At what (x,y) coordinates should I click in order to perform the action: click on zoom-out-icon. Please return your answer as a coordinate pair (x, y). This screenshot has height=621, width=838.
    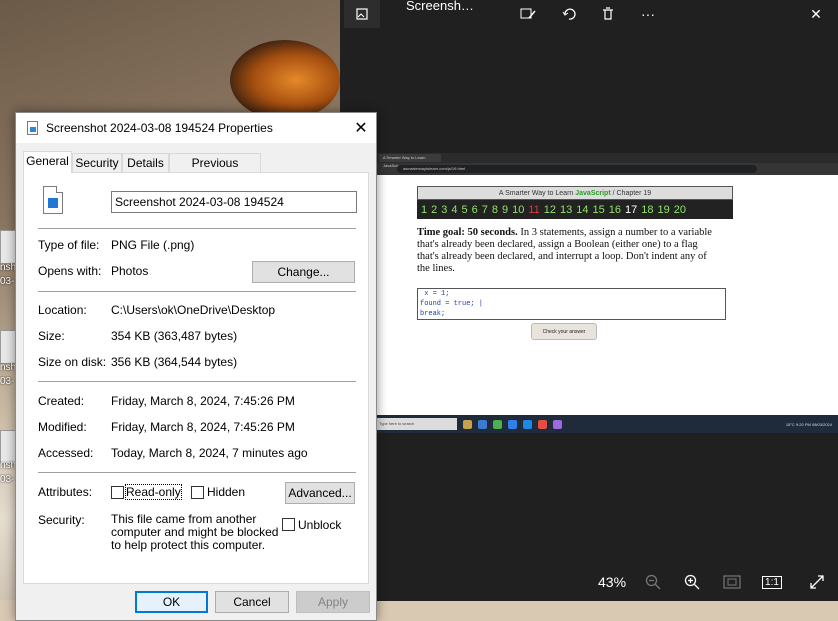
    Looking at the image, I should click on (653, 582).